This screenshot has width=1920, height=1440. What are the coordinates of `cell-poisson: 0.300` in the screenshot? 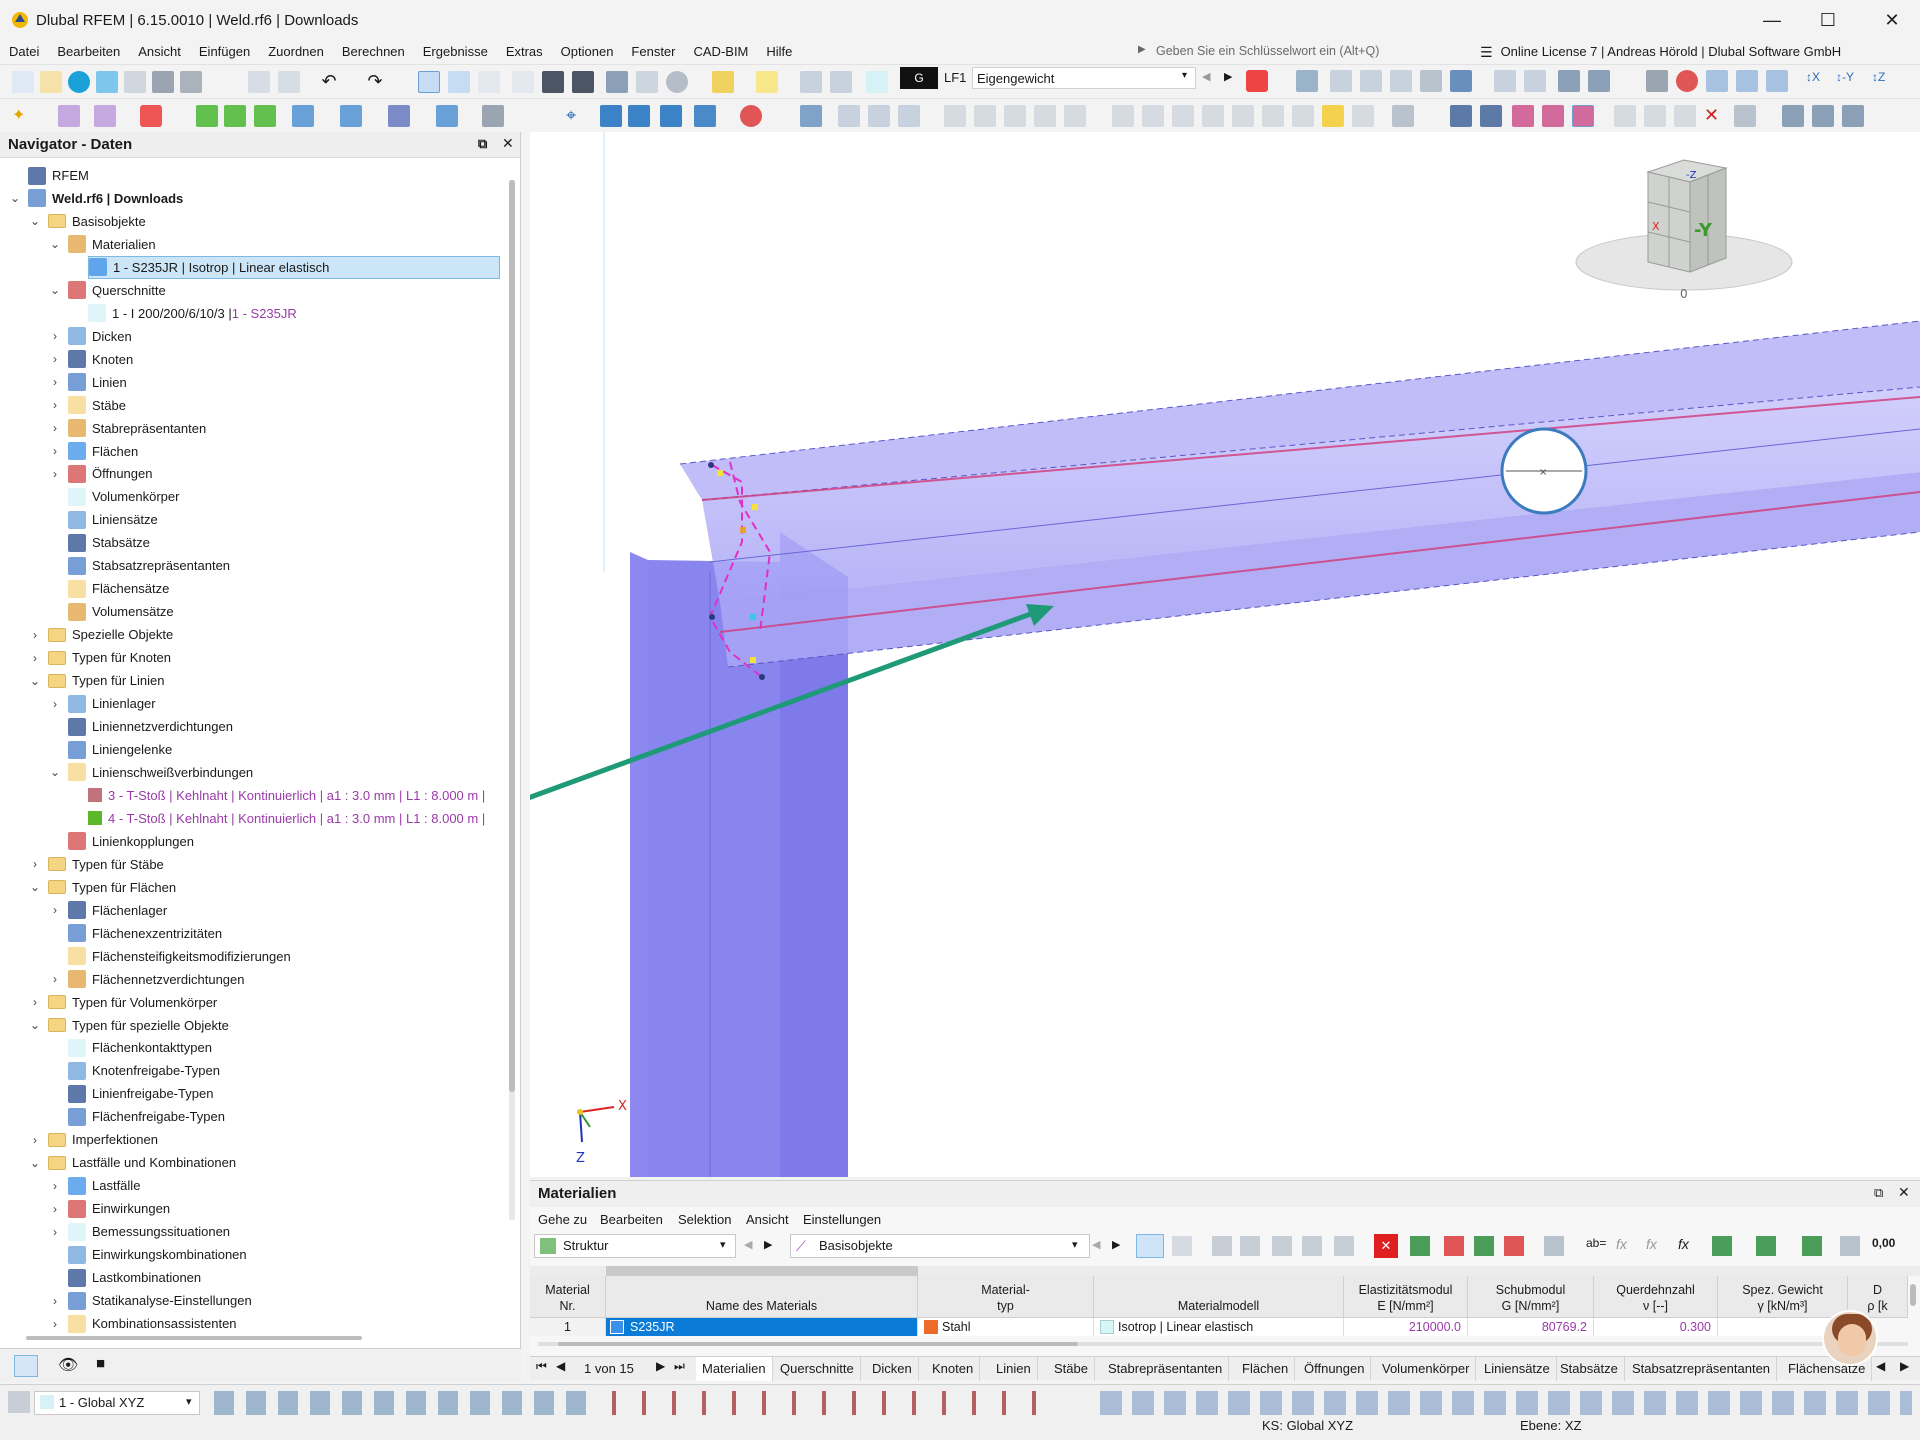 It's located at (1656, 1327).